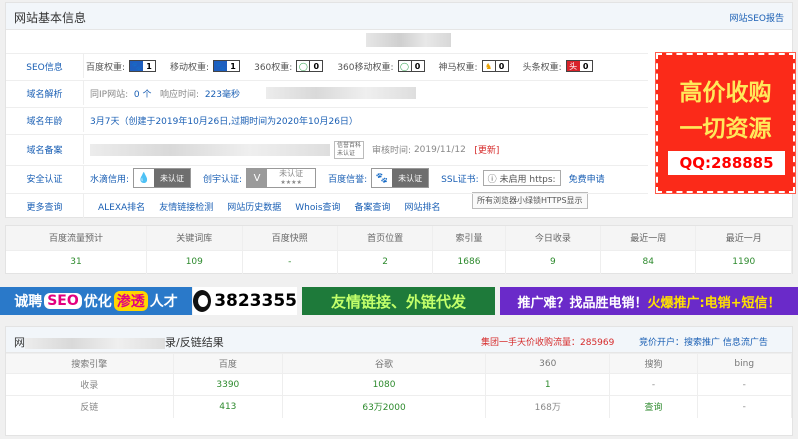 The image size is (798, 439). What do you see at coordinates (210, 149) in the screenshot?
I see `icp-number-blurred` at bounding box center [210, 149].